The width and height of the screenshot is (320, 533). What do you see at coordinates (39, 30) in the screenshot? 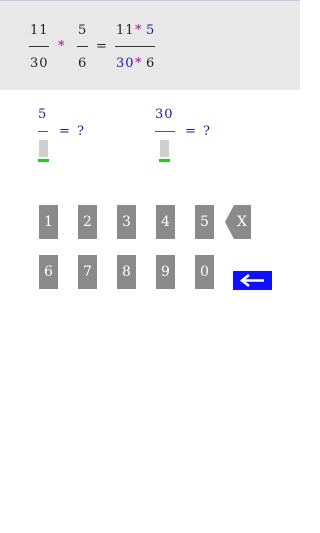
I see `left-fraction-numerator: 11` at bounding box center [39, 30].